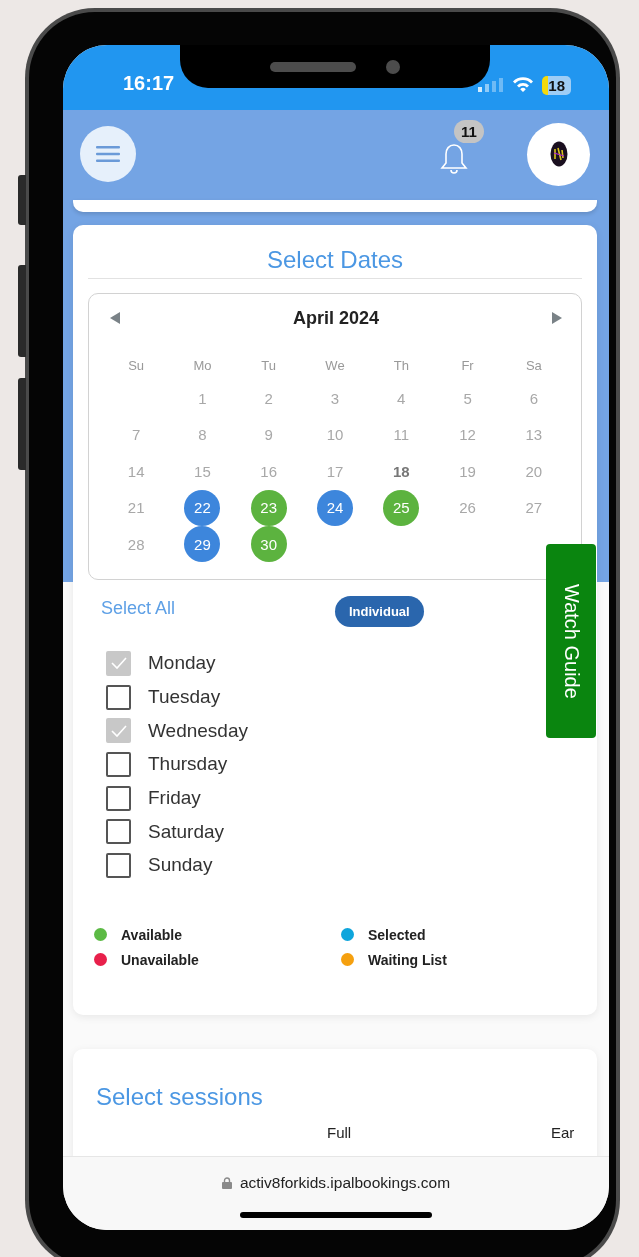  Describe the element at coordinates (218, 608) in the screenshot. I see `select-all-link: Select All` at that location.